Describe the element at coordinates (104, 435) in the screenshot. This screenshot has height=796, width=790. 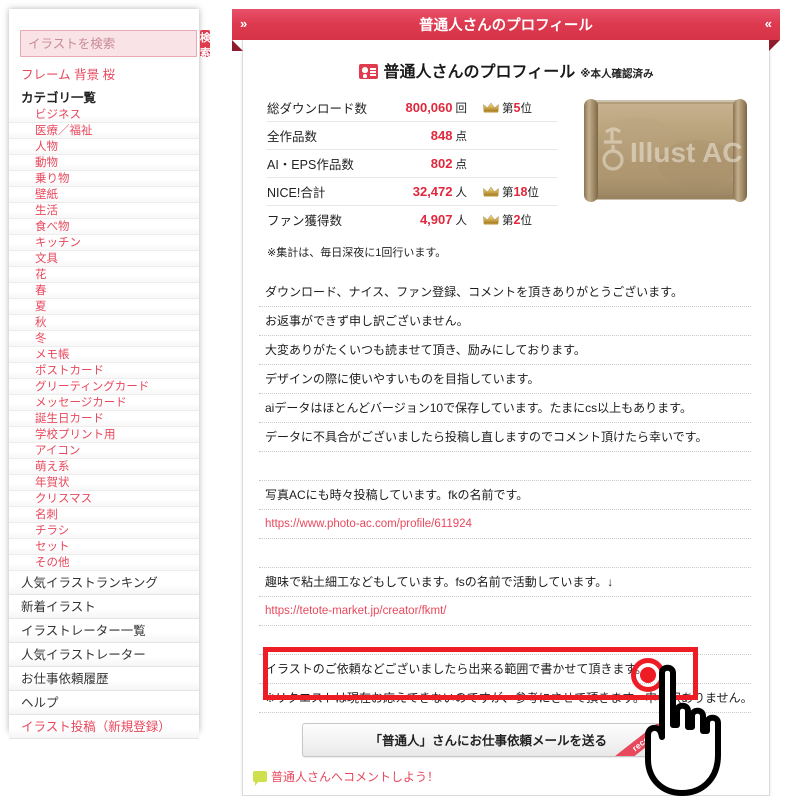
I see `category-item: 学校プリント用` at that location.